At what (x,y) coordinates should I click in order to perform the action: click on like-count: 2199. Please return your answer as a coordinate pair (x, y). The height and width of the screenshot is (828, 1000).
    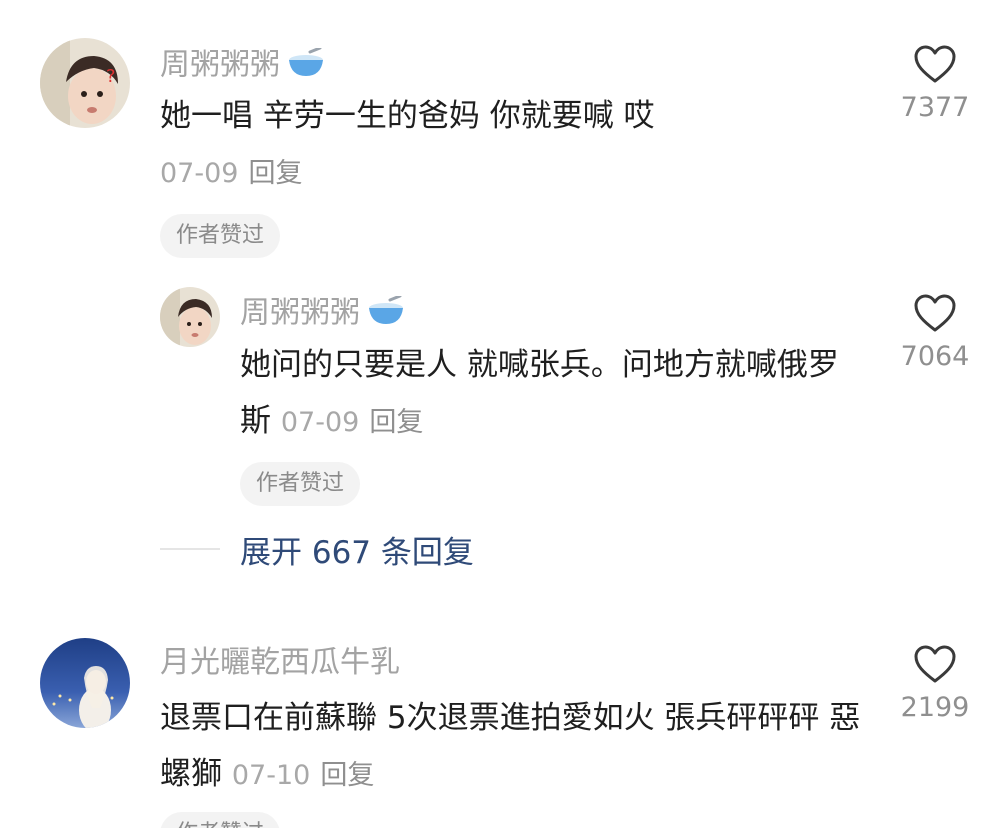
    Looking at the image, I should click on (935, 707).